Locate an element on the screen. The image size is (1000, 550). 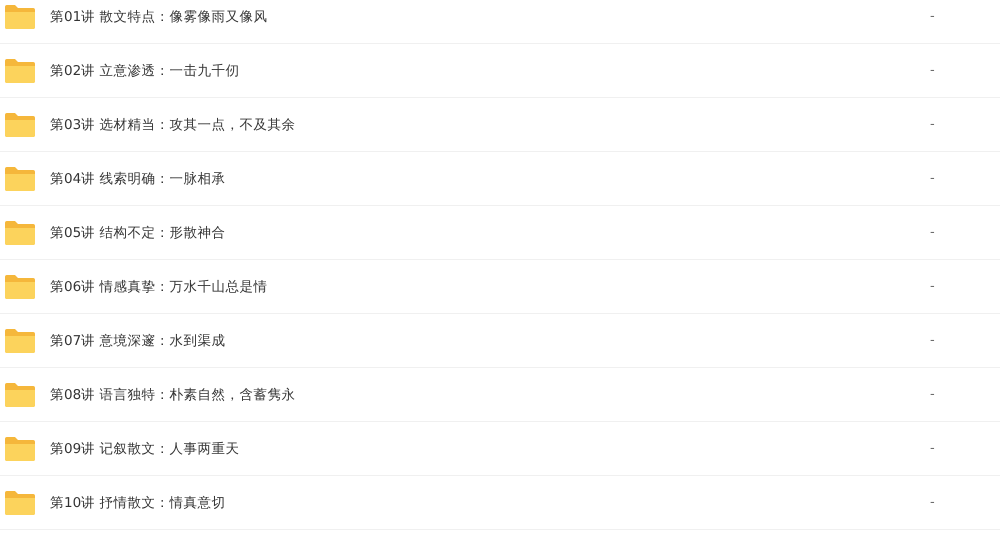
folder-name: 第02讲 立意渗透：一击九千仞 is located at coordinates (490, 71).